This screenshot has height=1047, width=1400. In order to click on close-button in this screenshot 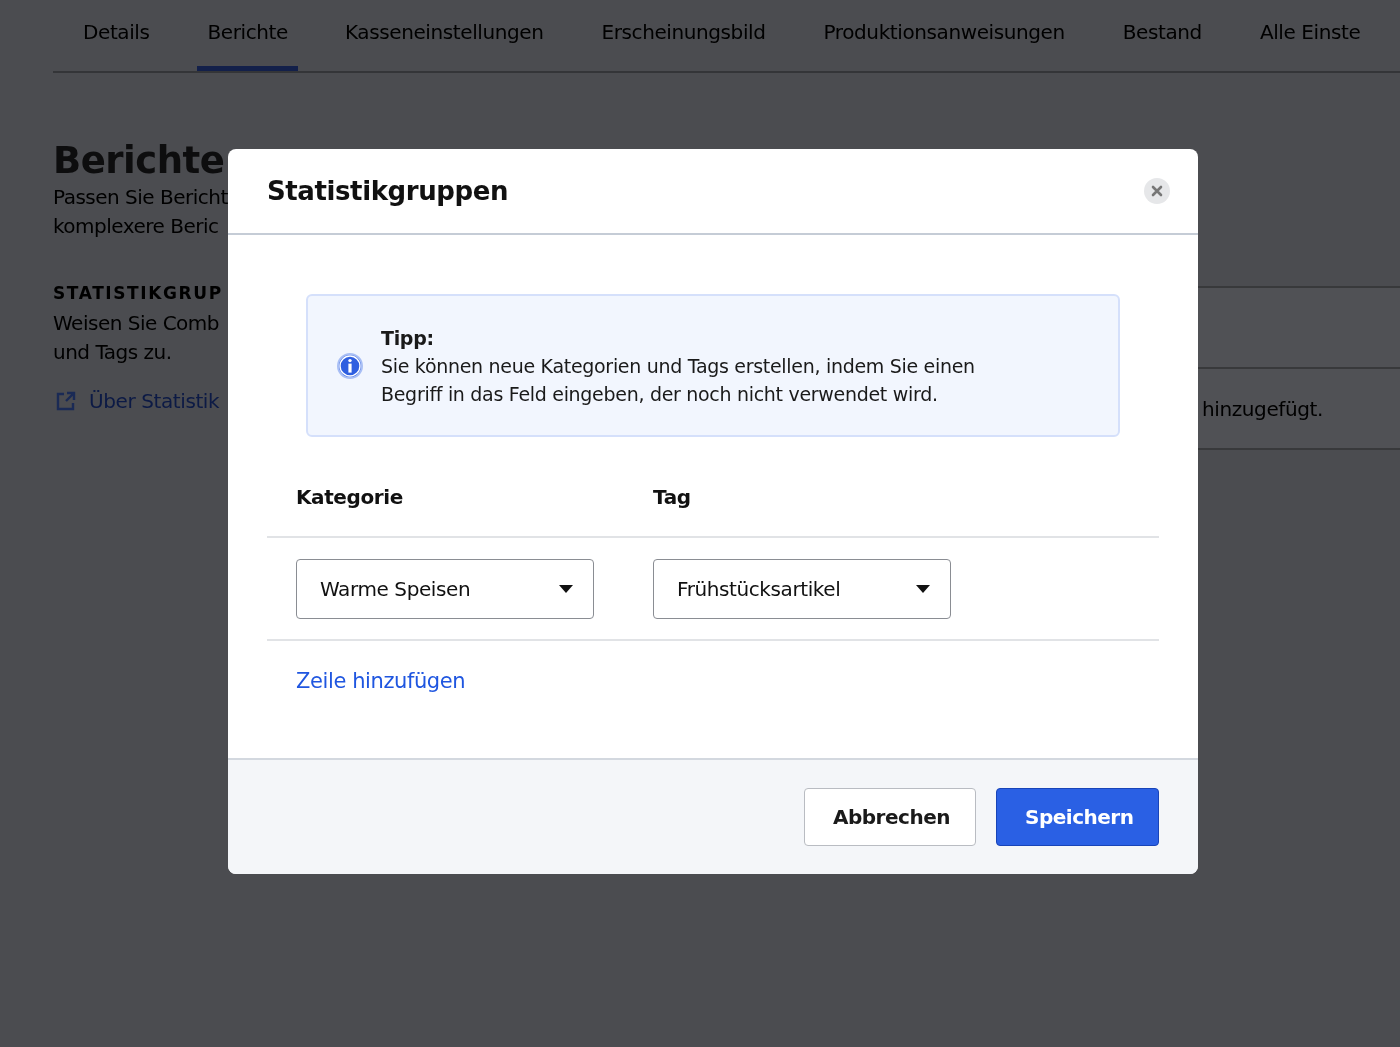, I will do `click(1157, 191)`.